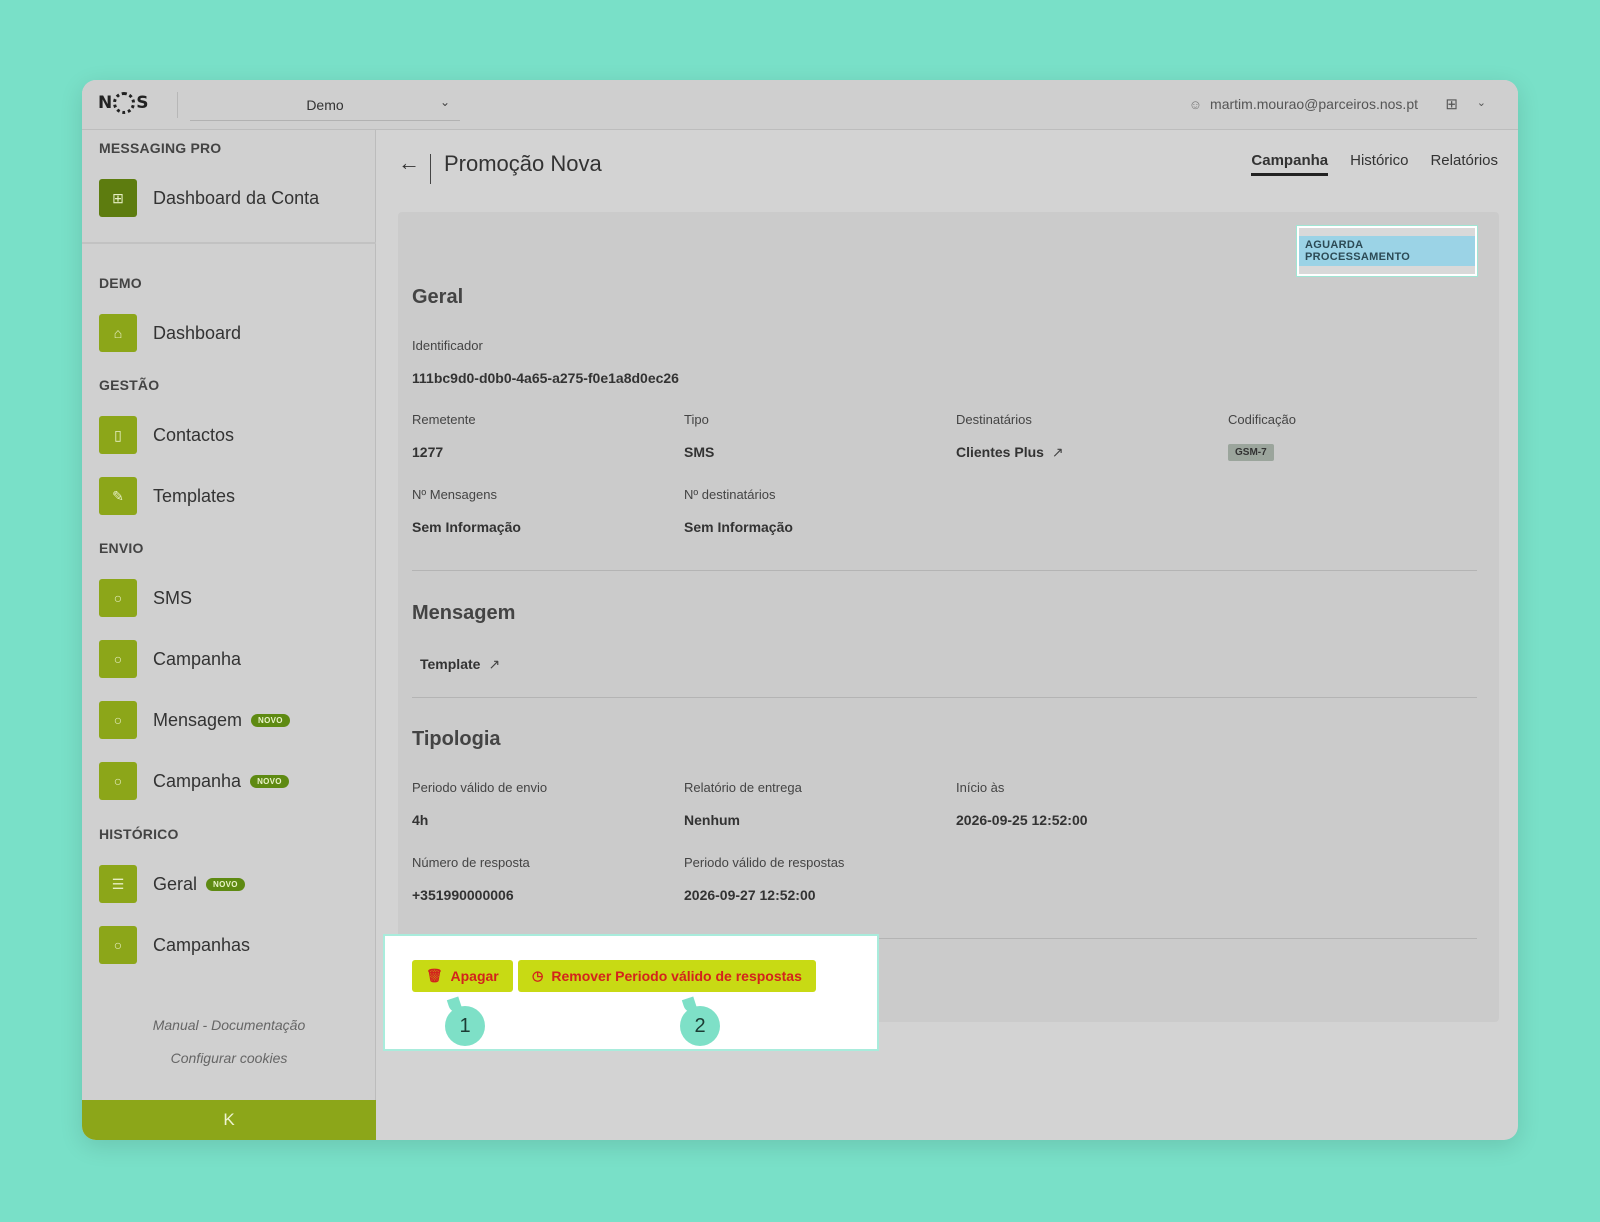  Describe the element at coordinates (229, 1120) in the screenshot. I see `collapse-sidebar-button: K` at that location.